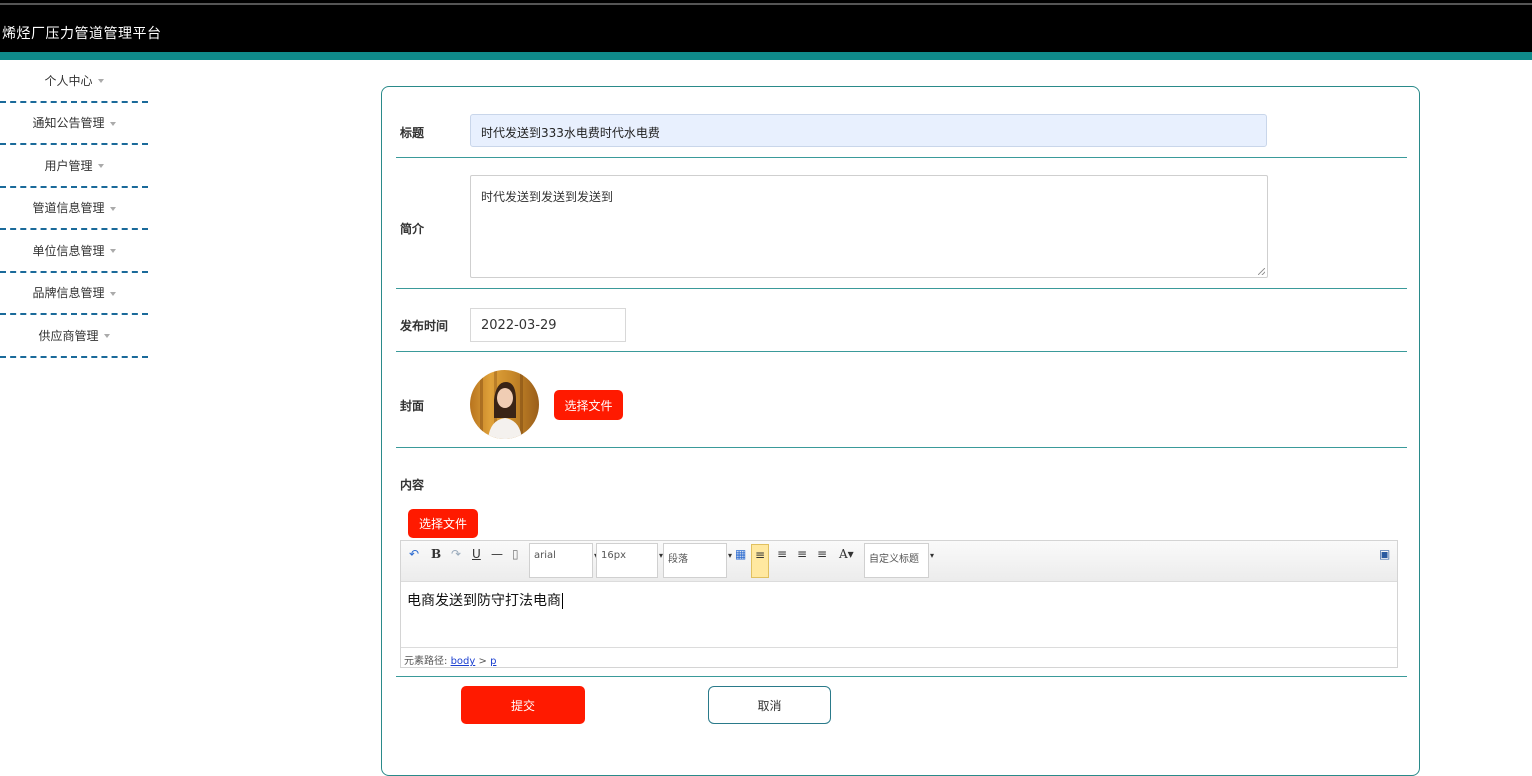  What do you see at coordinates (547, 197) in the screenshot?
I see `intro-text: 时代发送到发送到发送到` at bounding box center [547, 197].